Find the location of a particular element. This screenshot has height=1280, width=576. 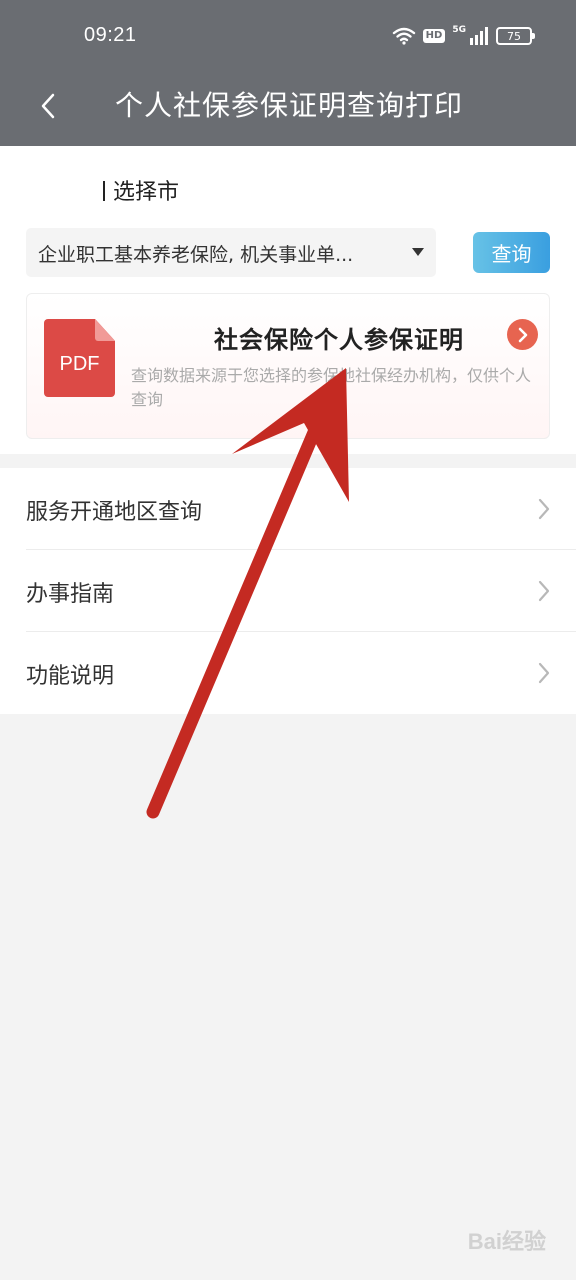

battery-icon: 75 is located at coordinates (515, 36).